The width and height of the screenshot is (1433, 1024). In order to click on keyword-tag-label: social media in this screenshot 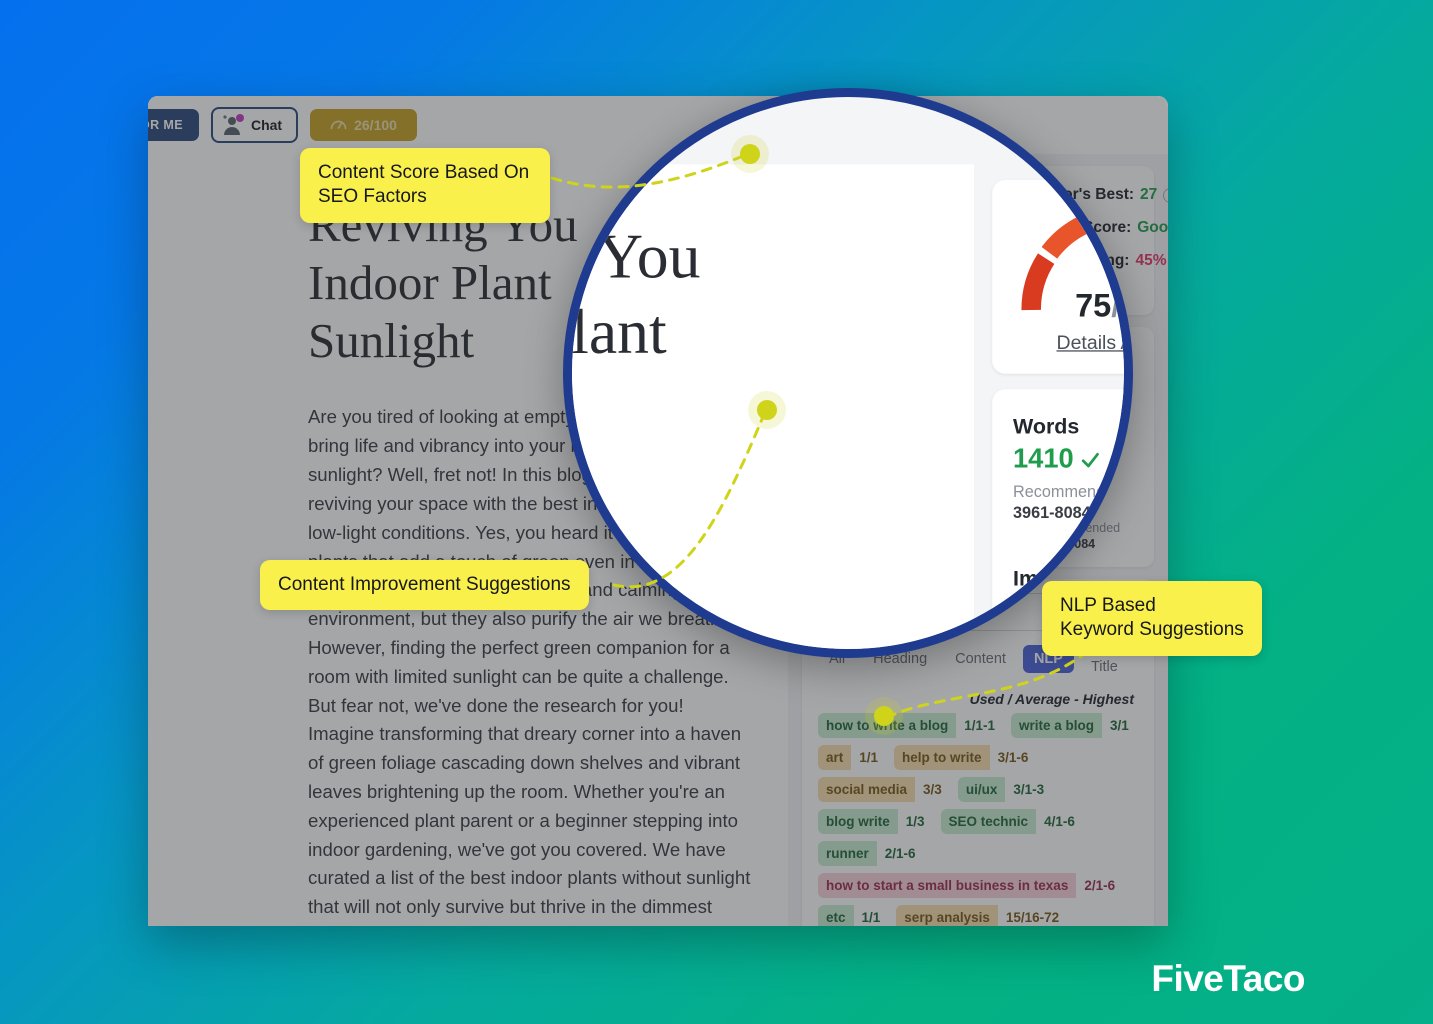, I will do `click(867, 789)`.